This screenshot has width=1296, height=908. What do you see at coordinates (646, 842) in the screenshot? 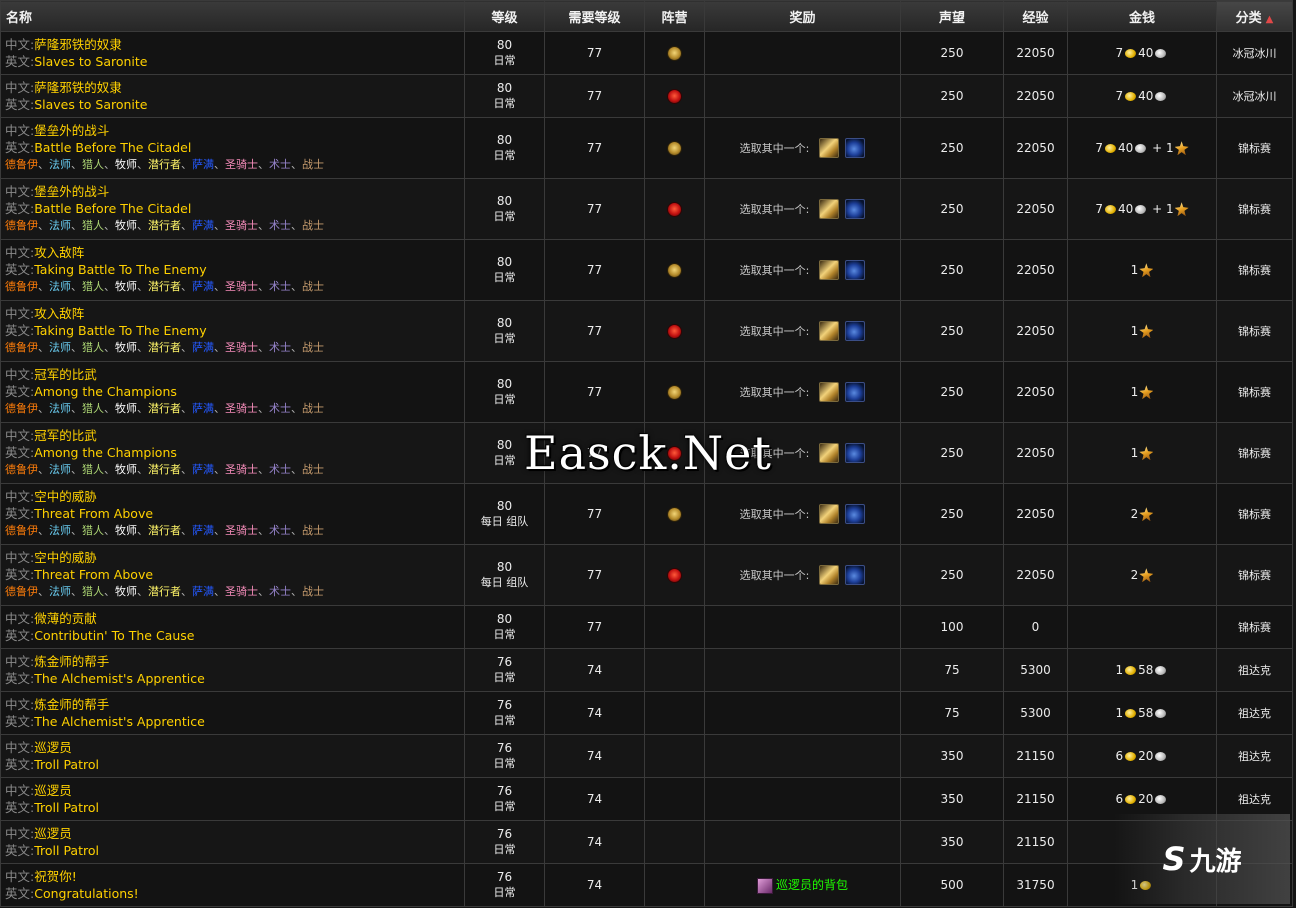
I see `table-row: 中文:巡逻员 英文:Troll Patrol 76 日常 74 350 21150` at bounding box center [646, 842].